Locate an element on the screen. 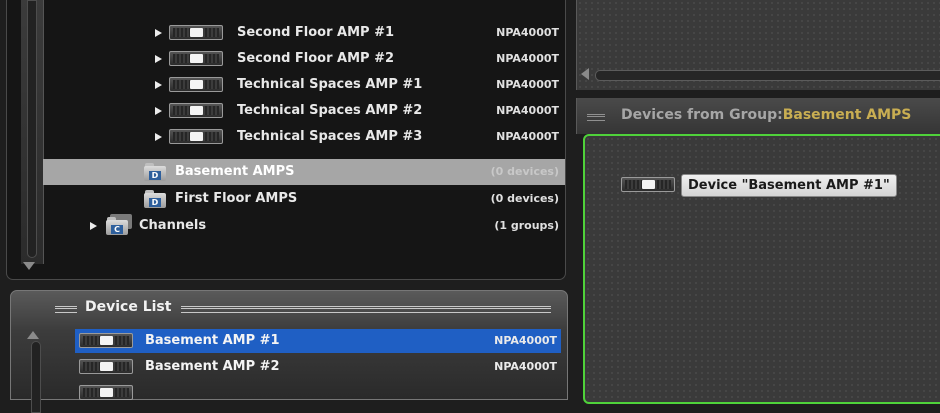  tree-row-label: Basement AMPS is located at coordinates (235, 171).